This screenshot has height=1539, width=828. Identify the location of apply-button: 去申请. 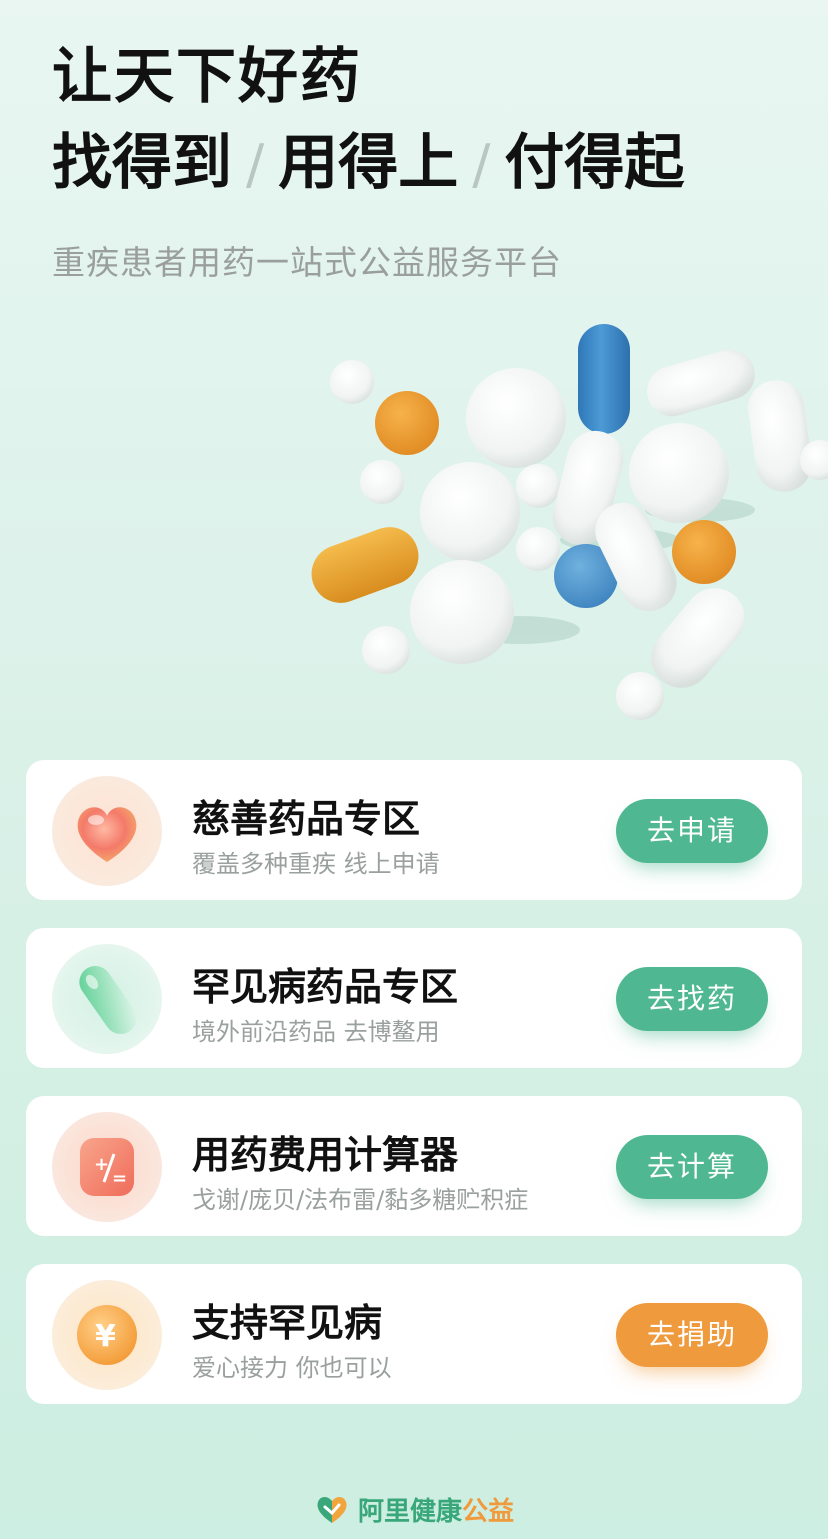
(692, 831).